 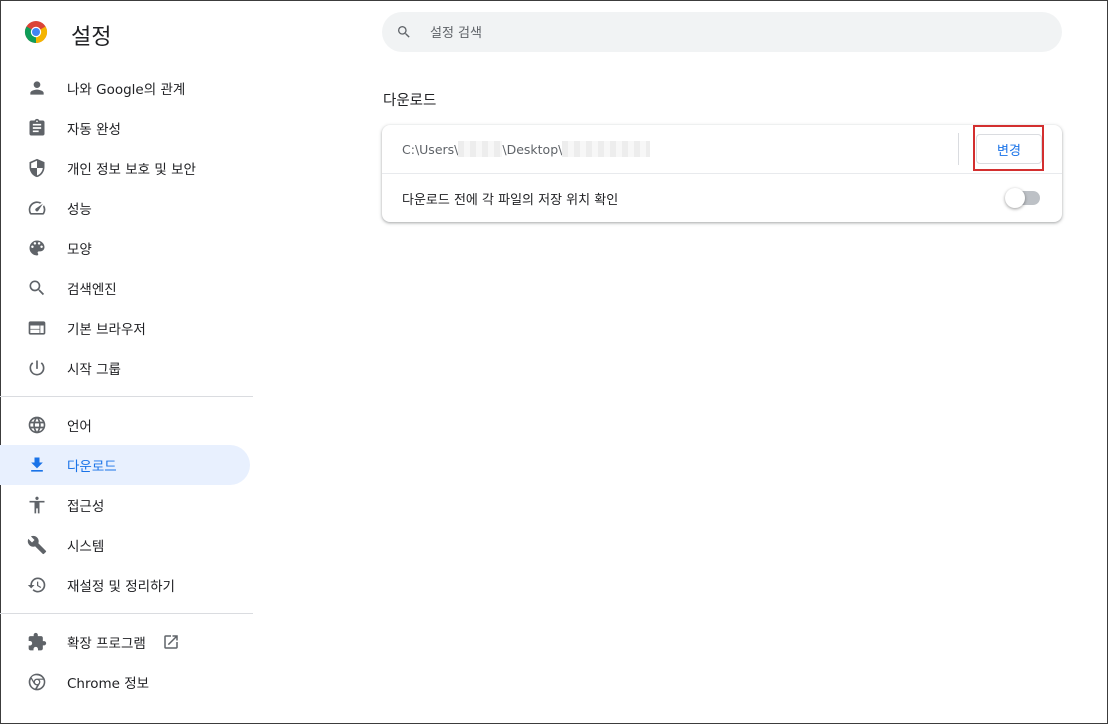 I want to click on search-input, so click(x=730, y=33).